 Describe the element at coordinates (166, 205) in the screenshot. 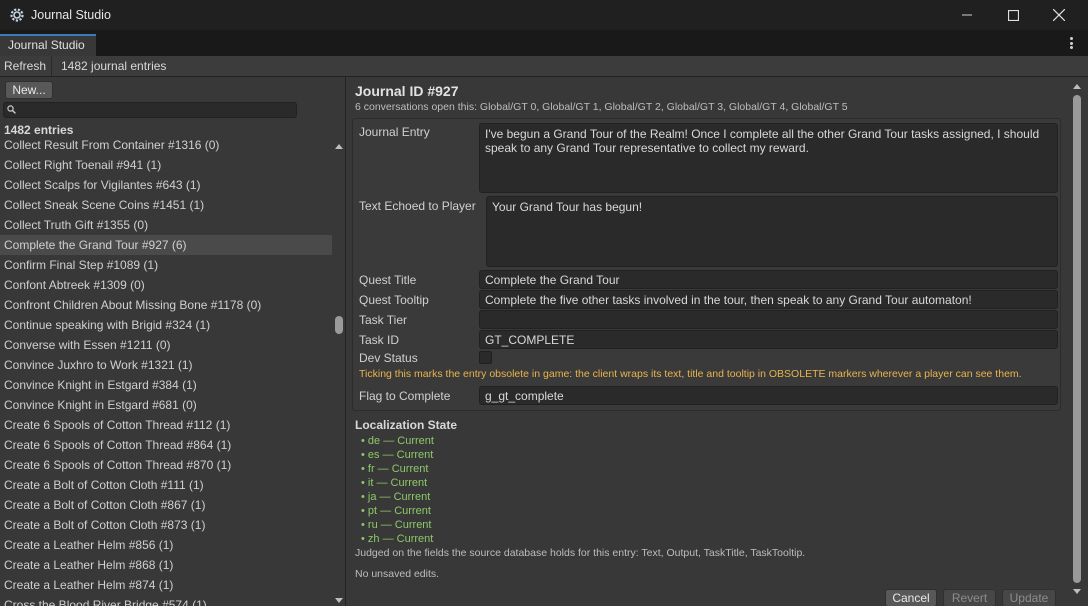

I see `list-item: Collect Sneak Scene Coins #1451 (1)` at that location.